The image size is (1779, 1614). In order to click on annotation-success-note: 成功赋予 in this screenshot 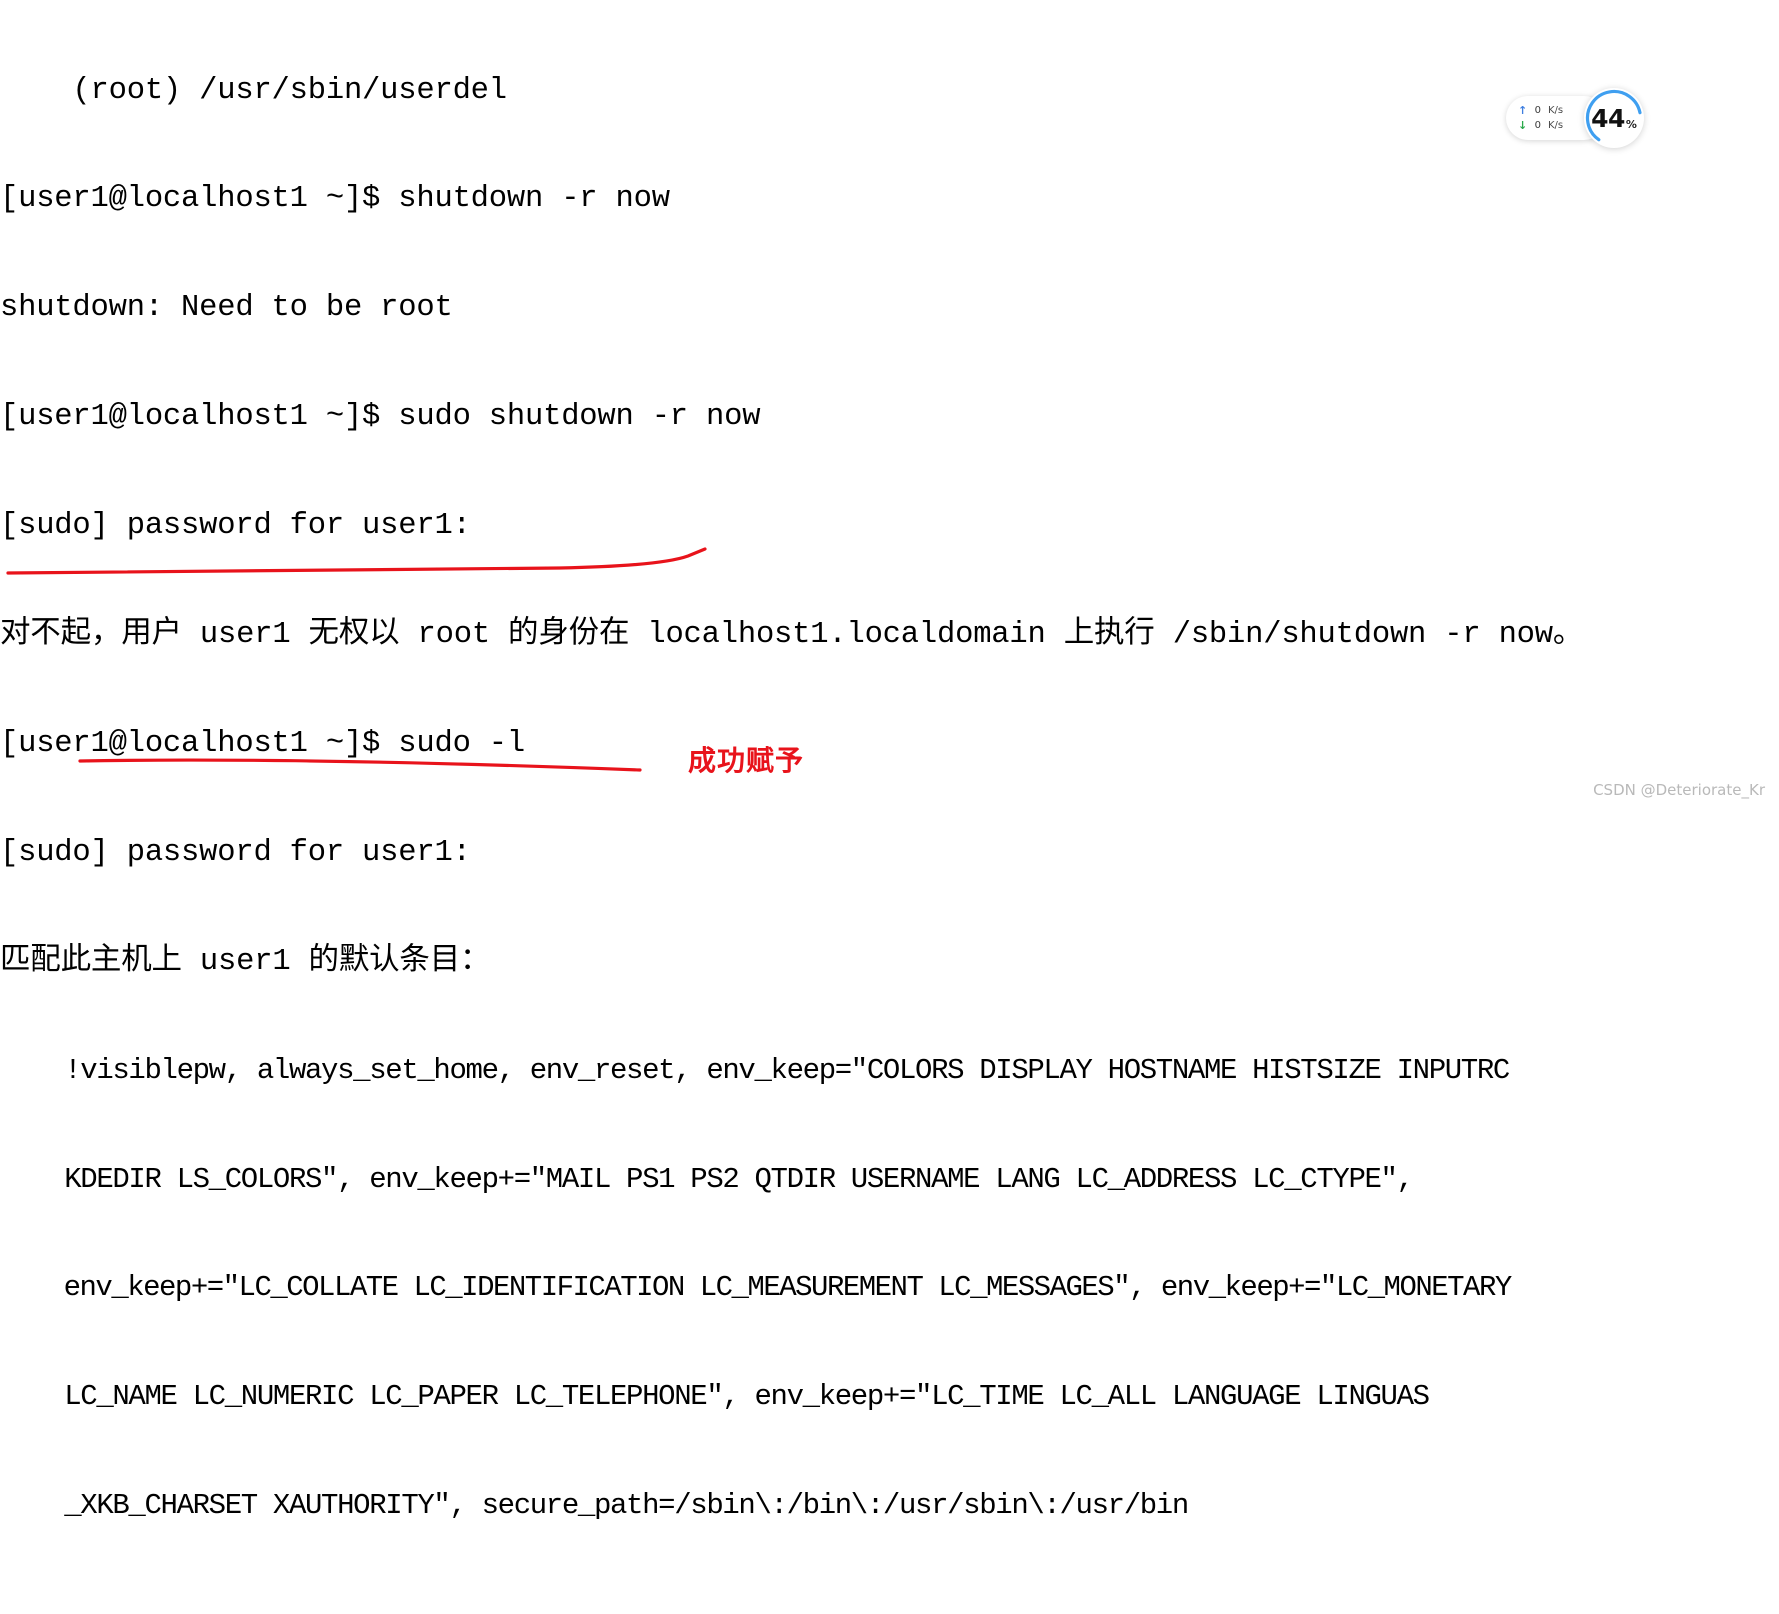, I will do `click(746, 760)`.